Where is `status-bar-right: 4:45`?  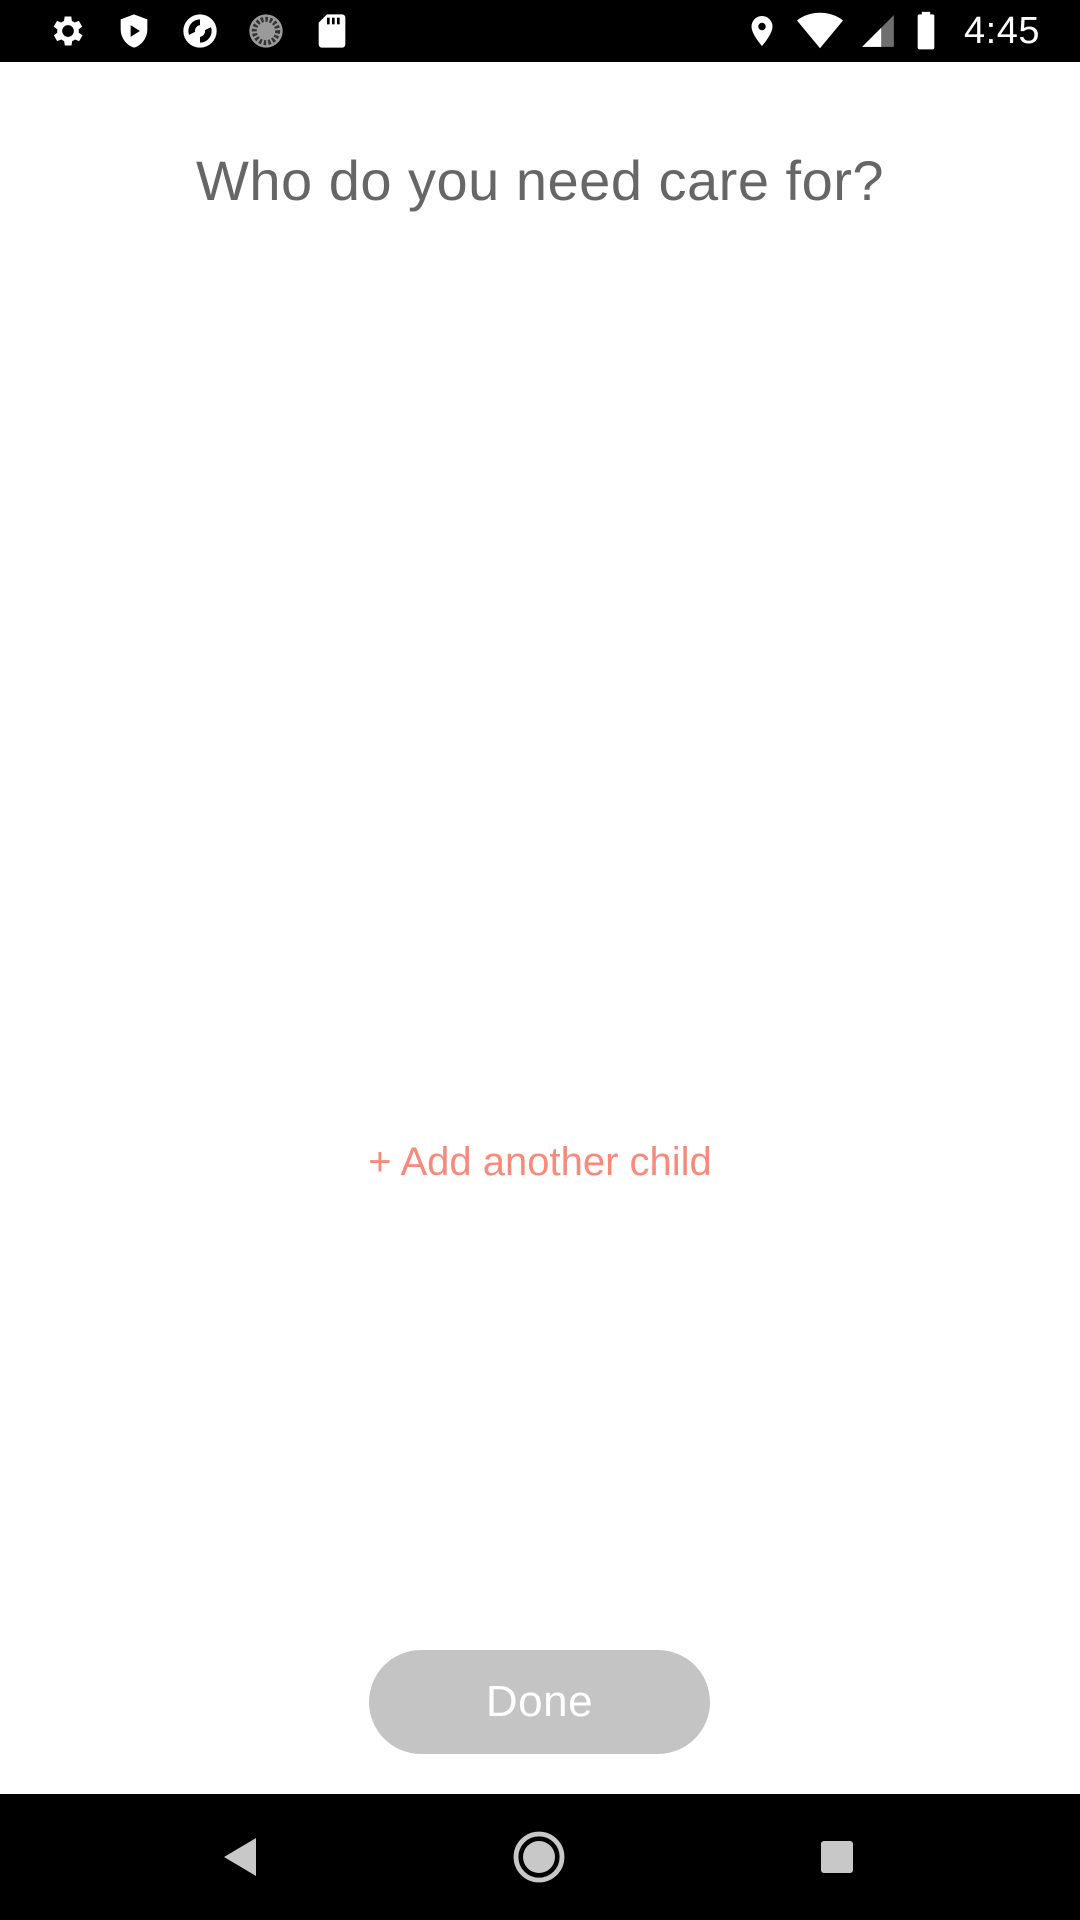
status-bar-right: 4:45 is located at coordinates (891, 31).